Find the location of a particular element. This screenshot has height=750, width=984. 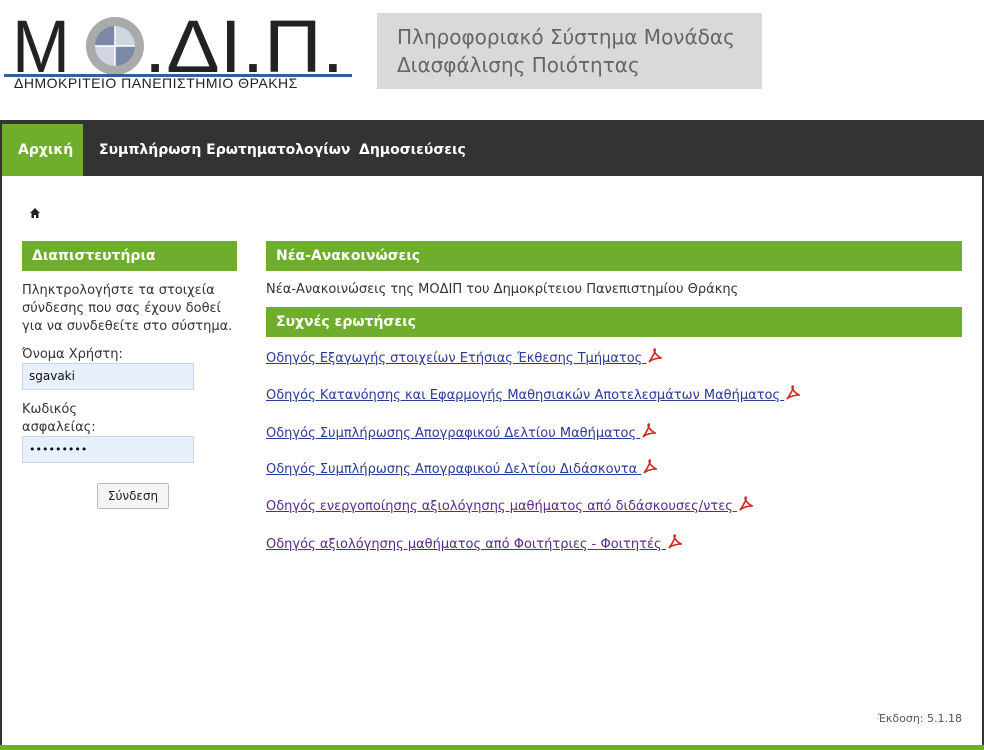

modip-logo: Μ .ΔΙ.Π. ΔΗΜΟΚΡΙΤΕΙΟ ΠΑΝΕΠΙΣΤΗΜΙΟ ΘΡΑΚΗΣ is located at coordinates (179, 52).